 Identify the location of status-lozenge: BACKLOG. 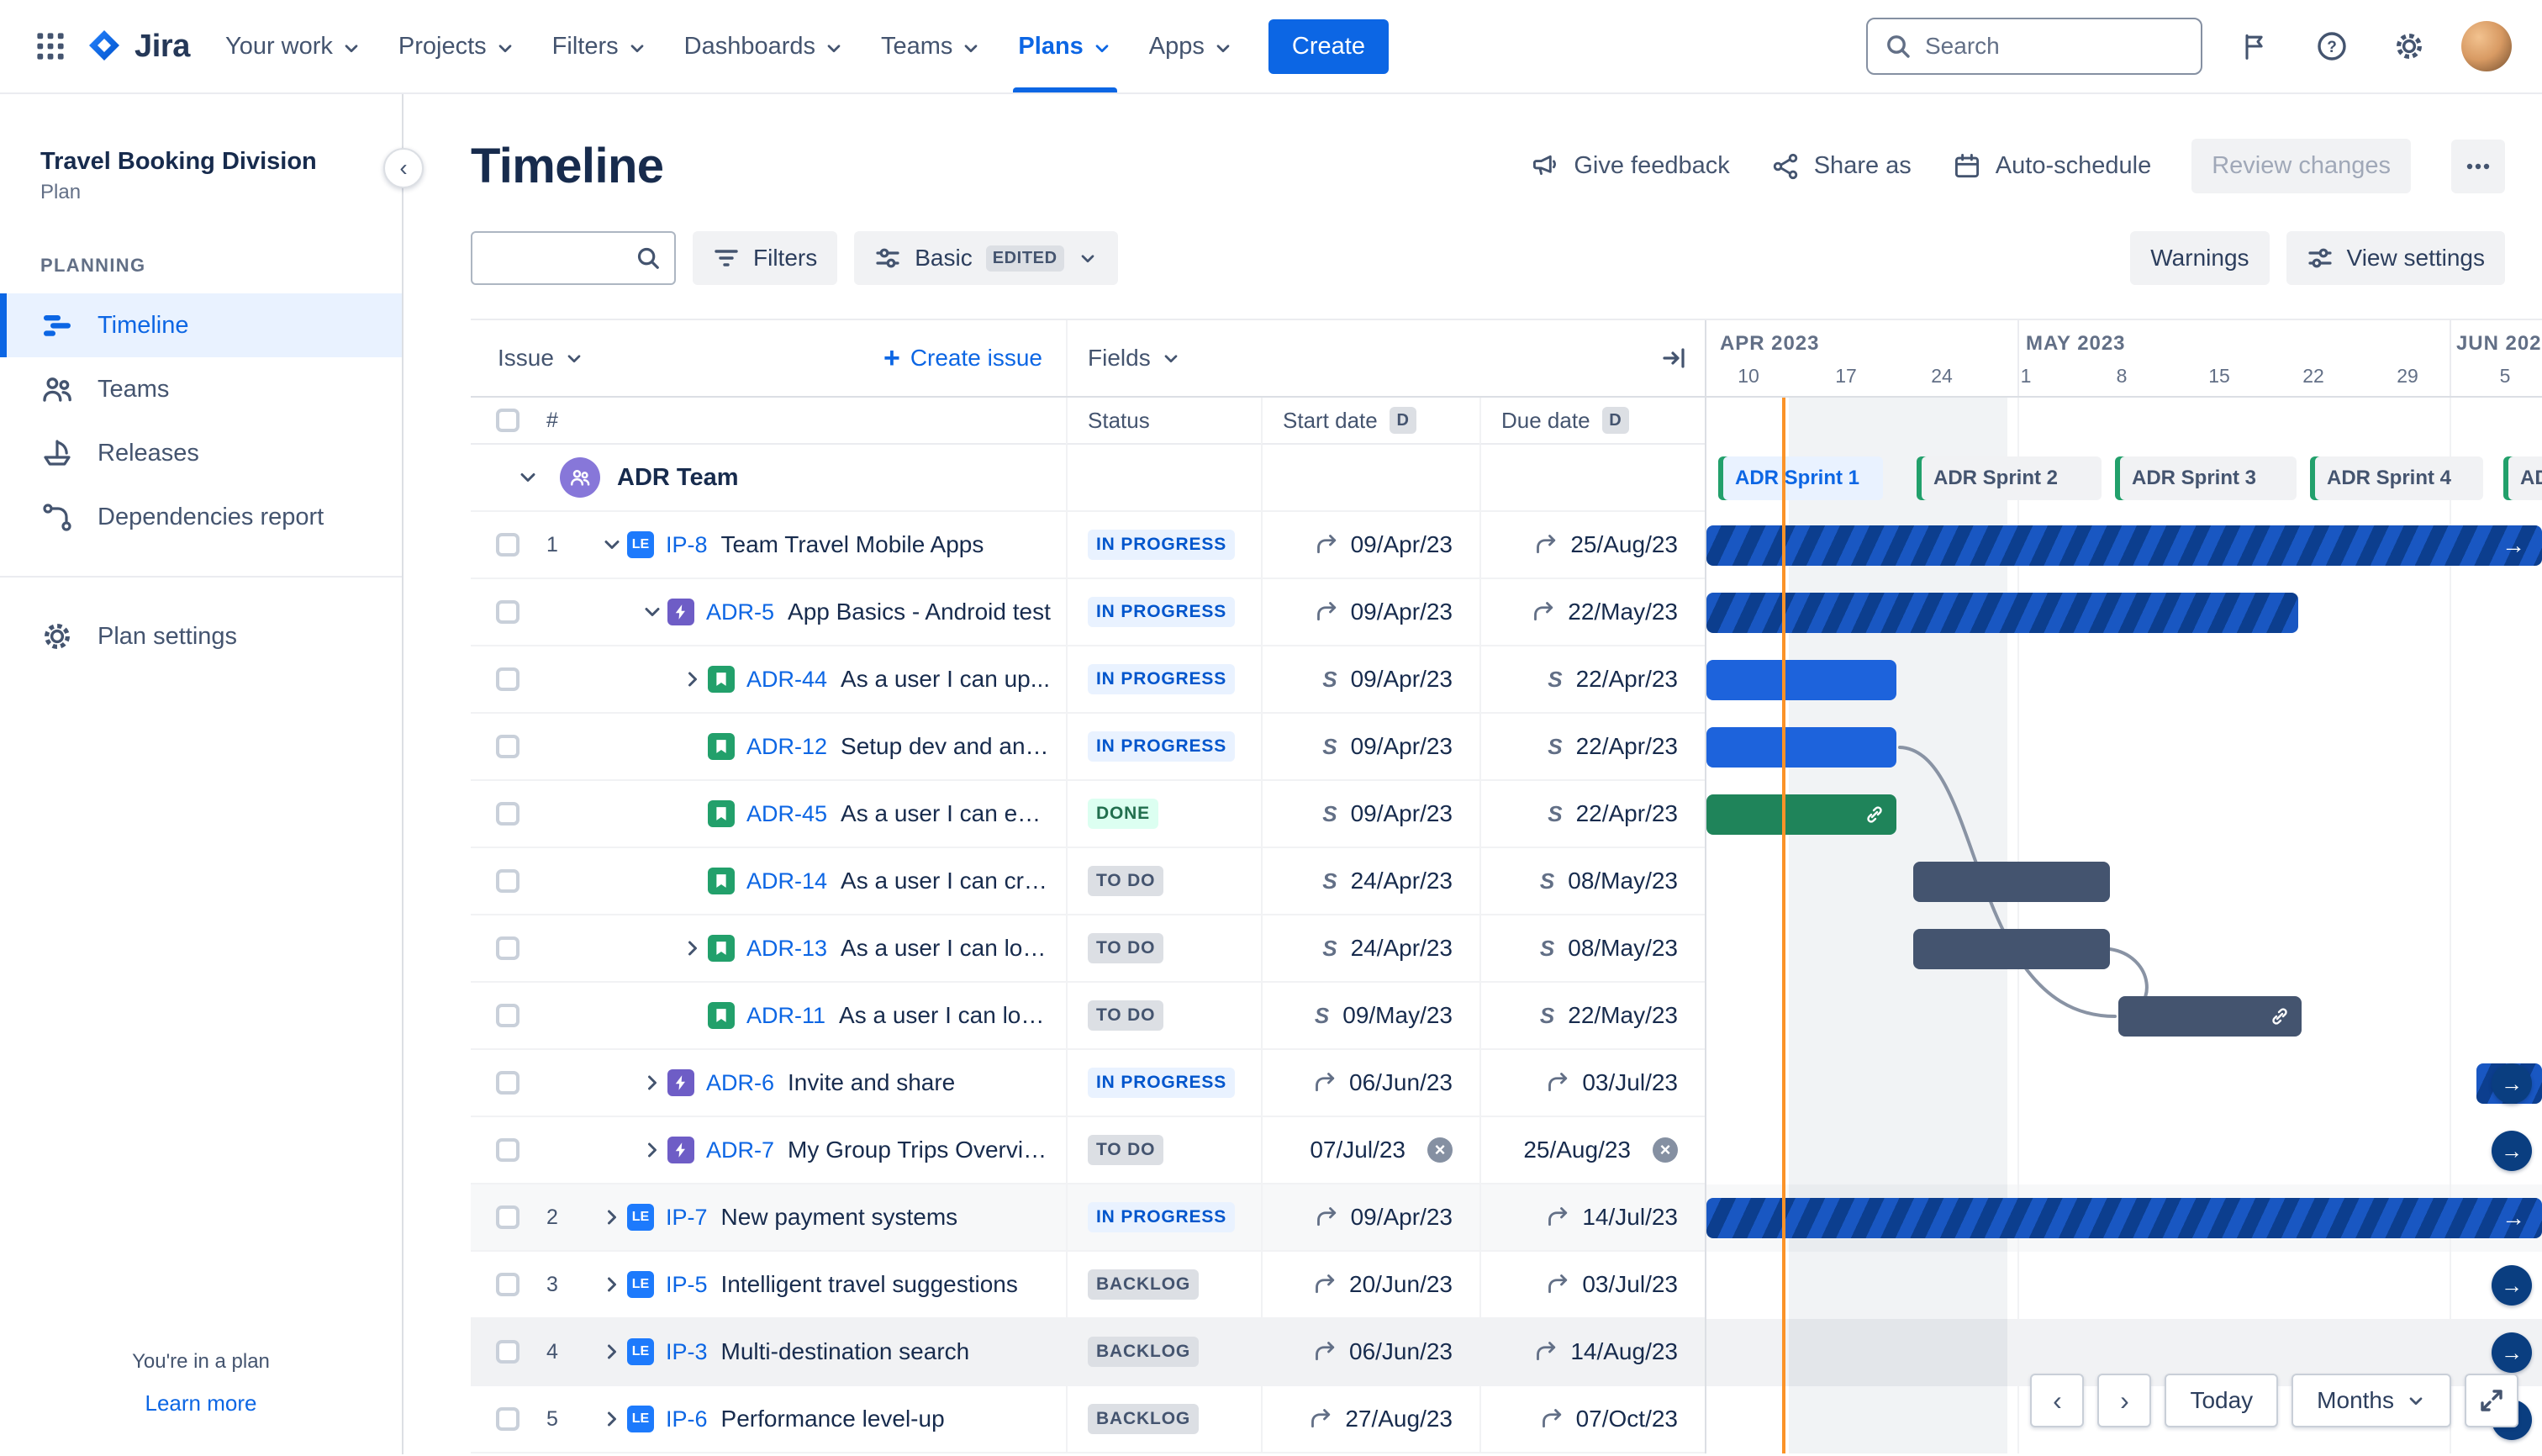
(1144, 1419).